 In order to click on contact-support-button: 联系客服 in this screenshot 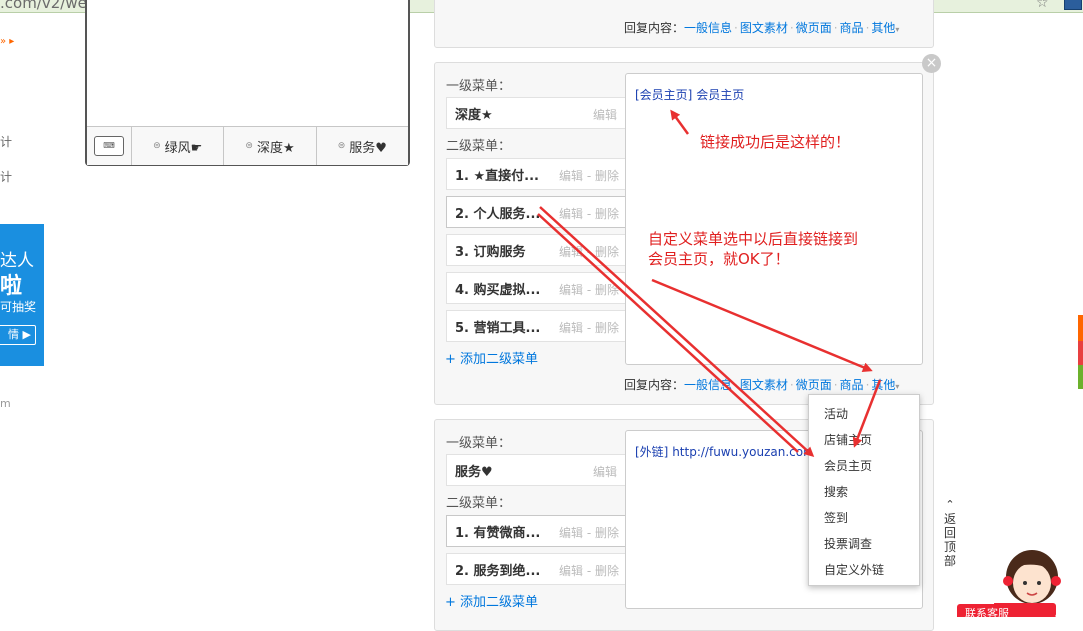, I will do `click(987, 610)`.